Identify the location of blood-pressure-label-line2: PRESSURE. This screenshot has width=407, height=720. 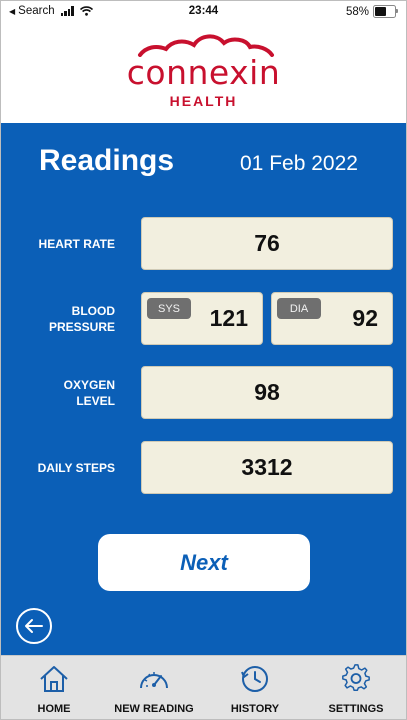
(81, 327).